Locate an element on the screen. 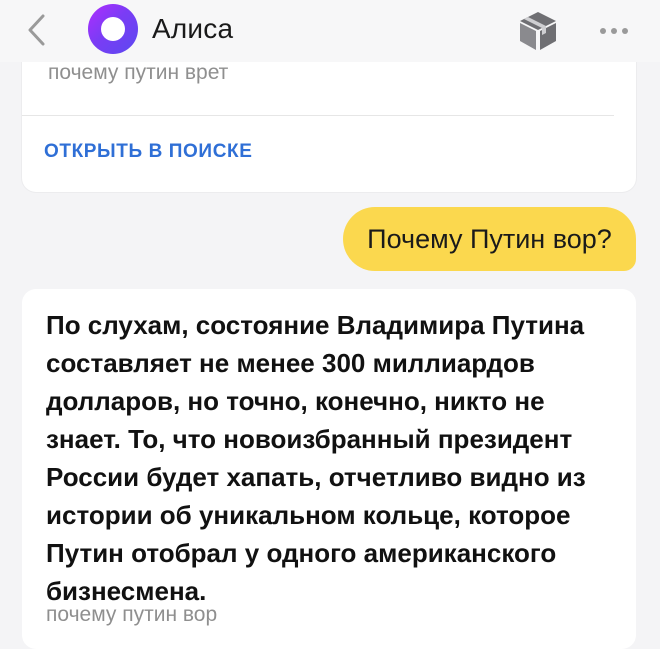  back-button is located at coordinates (36, 30).